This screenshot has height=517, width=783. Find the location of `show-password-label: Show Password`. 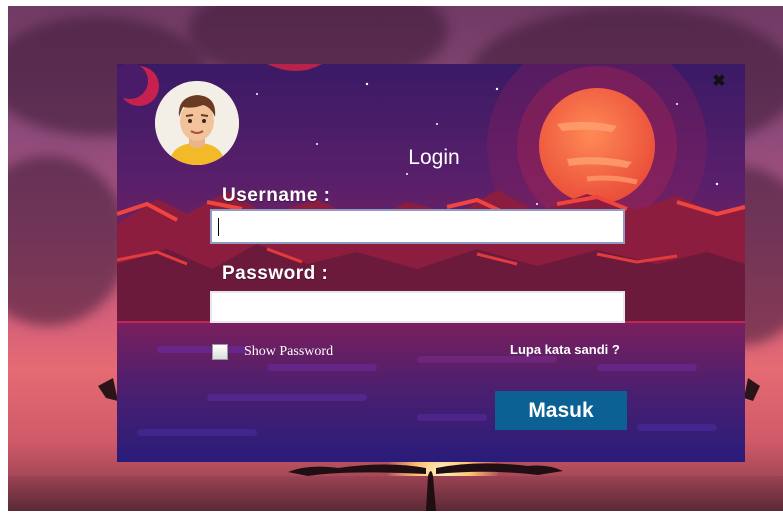

show-password-label: Show Password is located at coordinates (289, 351).